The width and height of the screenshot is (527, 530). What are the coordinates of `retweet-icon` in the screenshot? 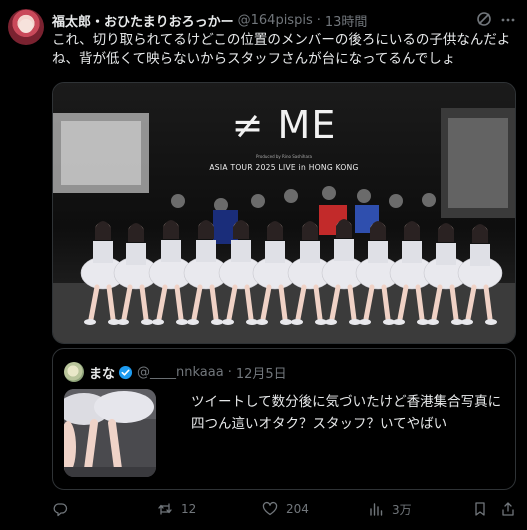 It's located at (165, 509).